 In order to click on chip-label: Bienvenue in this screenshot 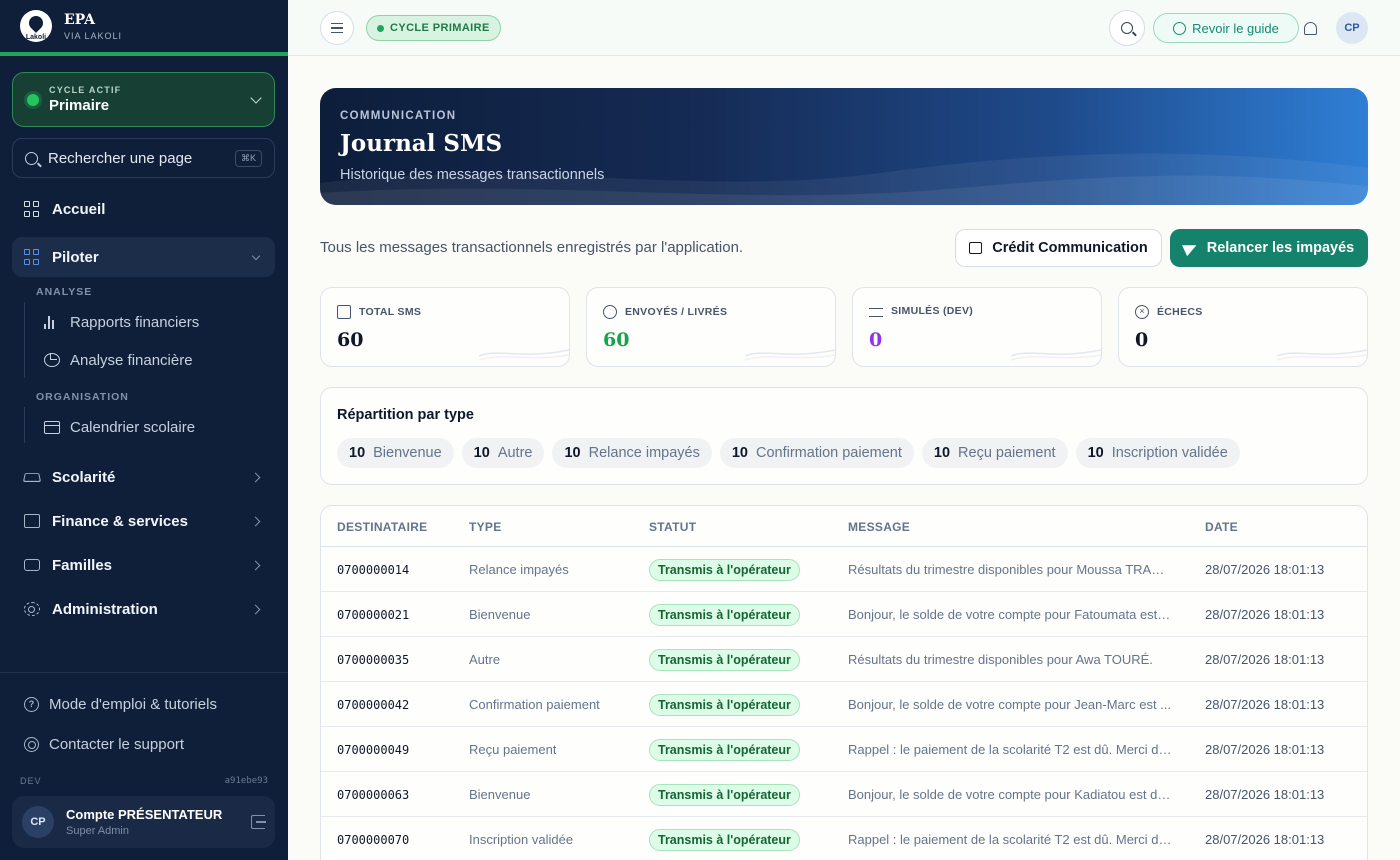, I will do `click(407, 453)`.